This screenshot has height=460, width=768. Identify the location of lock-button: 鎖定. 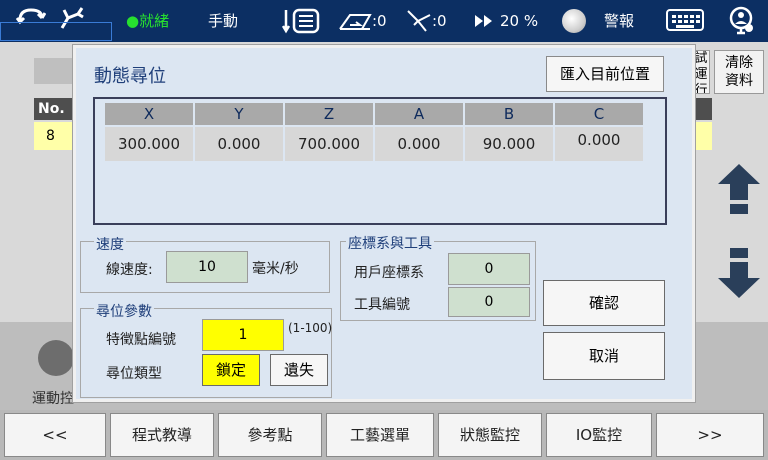
(231, 370).